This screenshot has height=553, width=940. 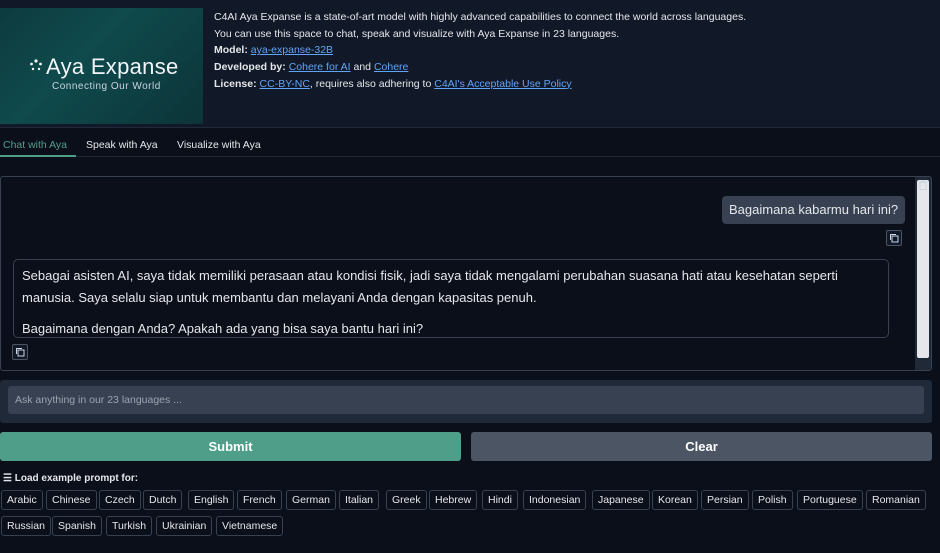 I want to click on chat-scrollbar-thumb, so click(x=923, y=269).